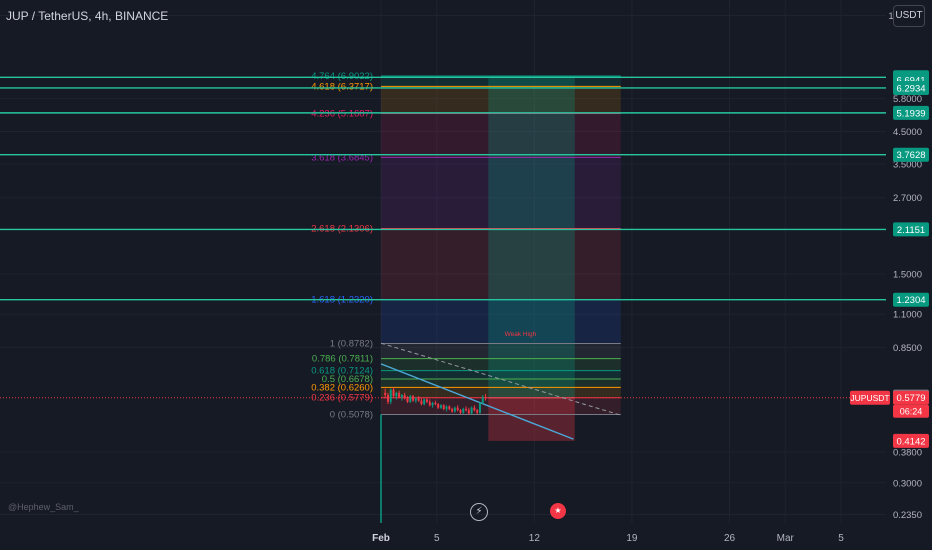  I want to click on profit-zone, so click(531, 236).